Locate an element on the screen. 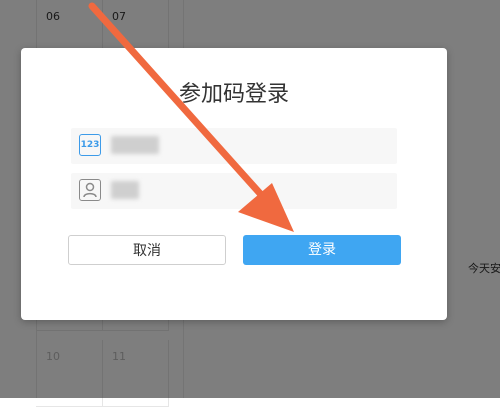 The width and height of the screenshot is (500, 407). join-code-input: 123 is located at coordinates (234, 146).